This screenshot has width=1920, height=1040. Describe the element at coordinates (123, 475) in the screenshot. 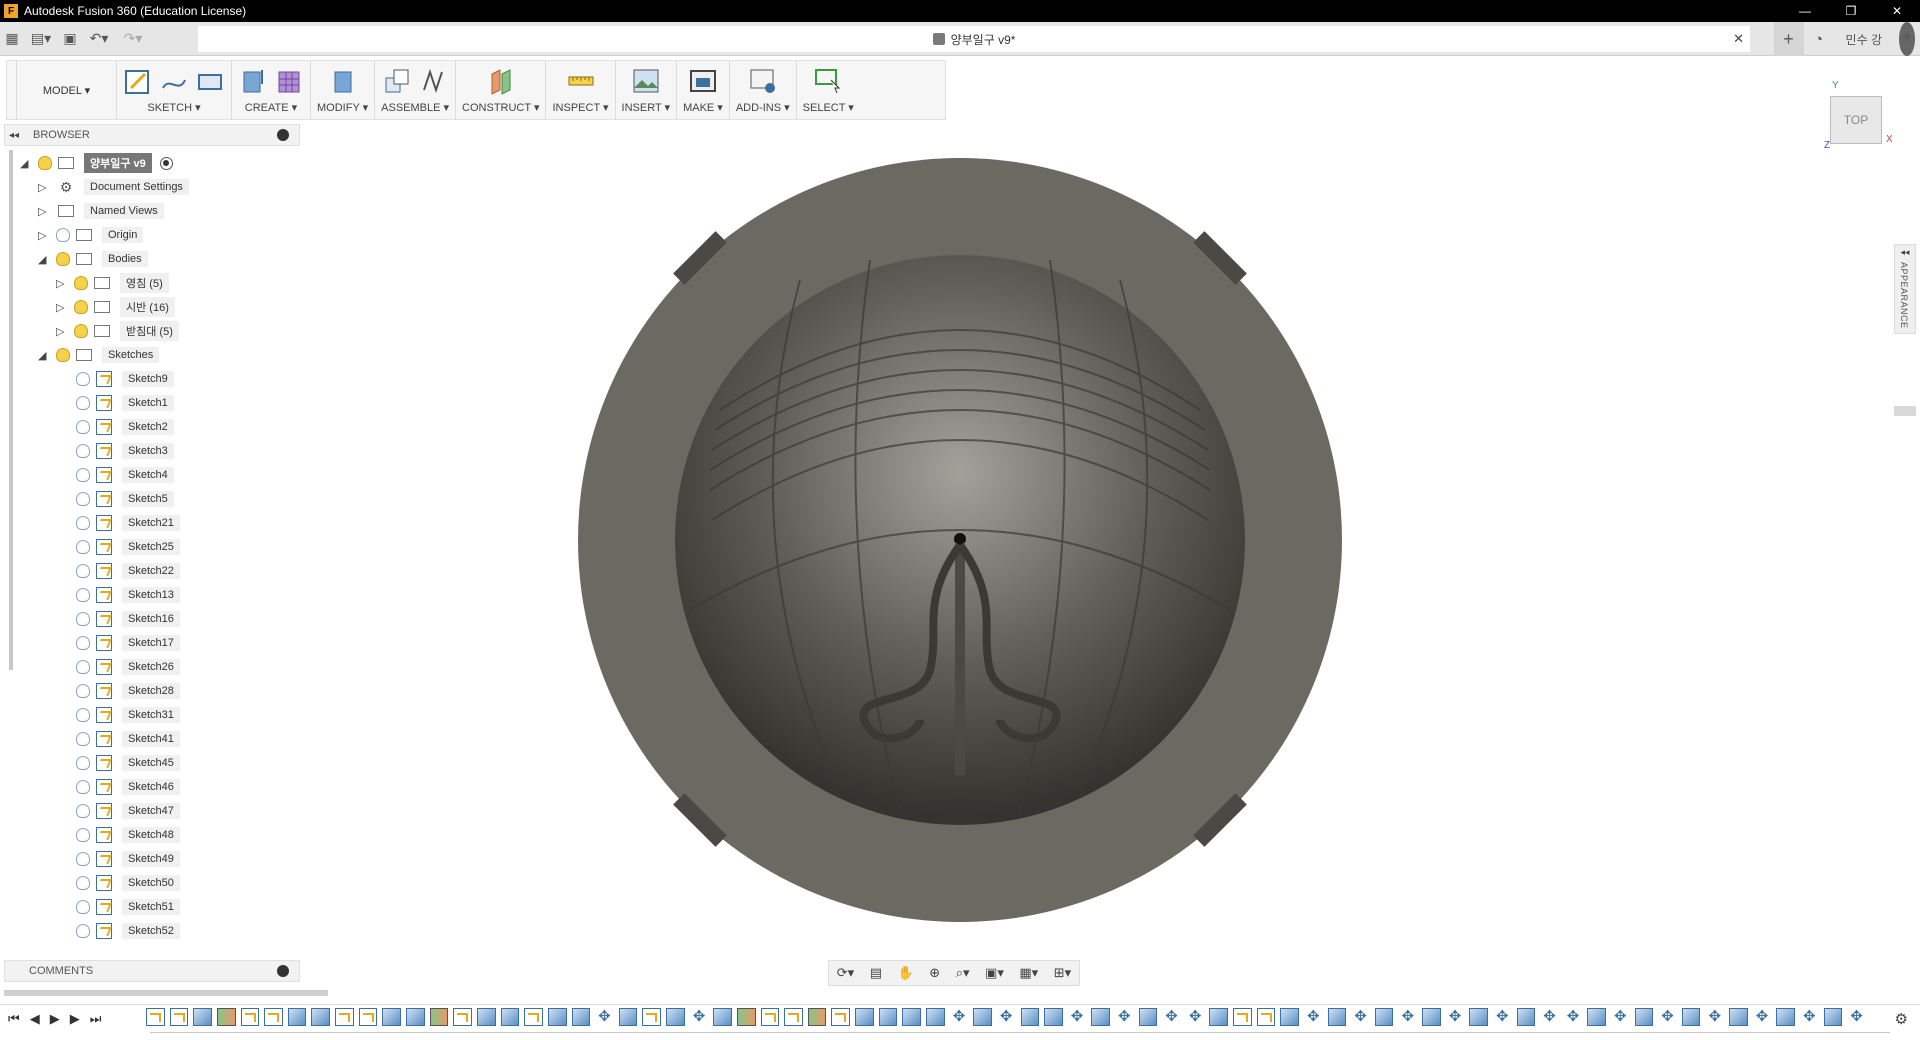

I see `tree-sketch-item: Sketch4` at that location.